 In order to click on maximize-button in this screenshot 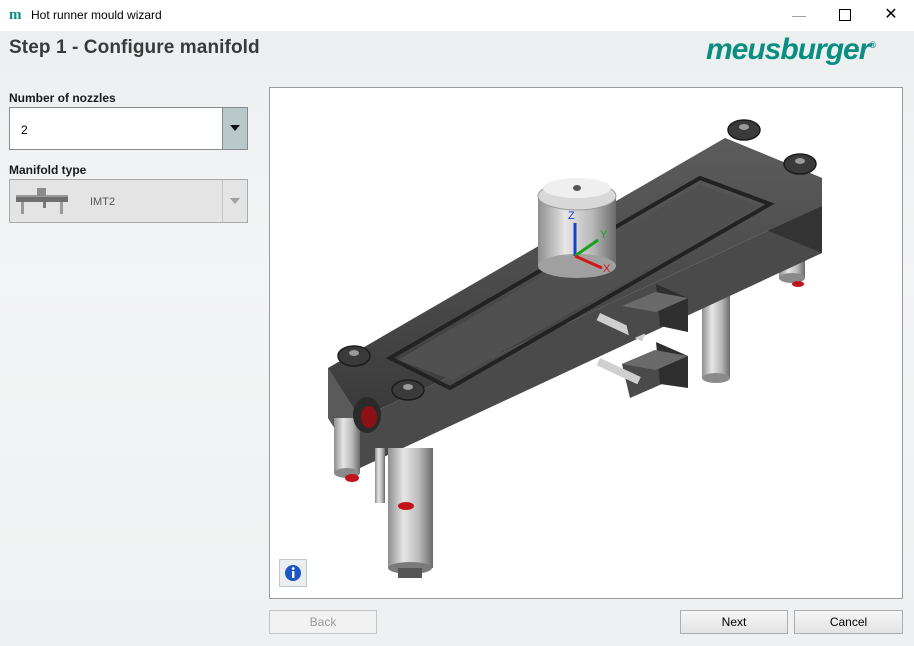, I will do `click(845, 15)`.